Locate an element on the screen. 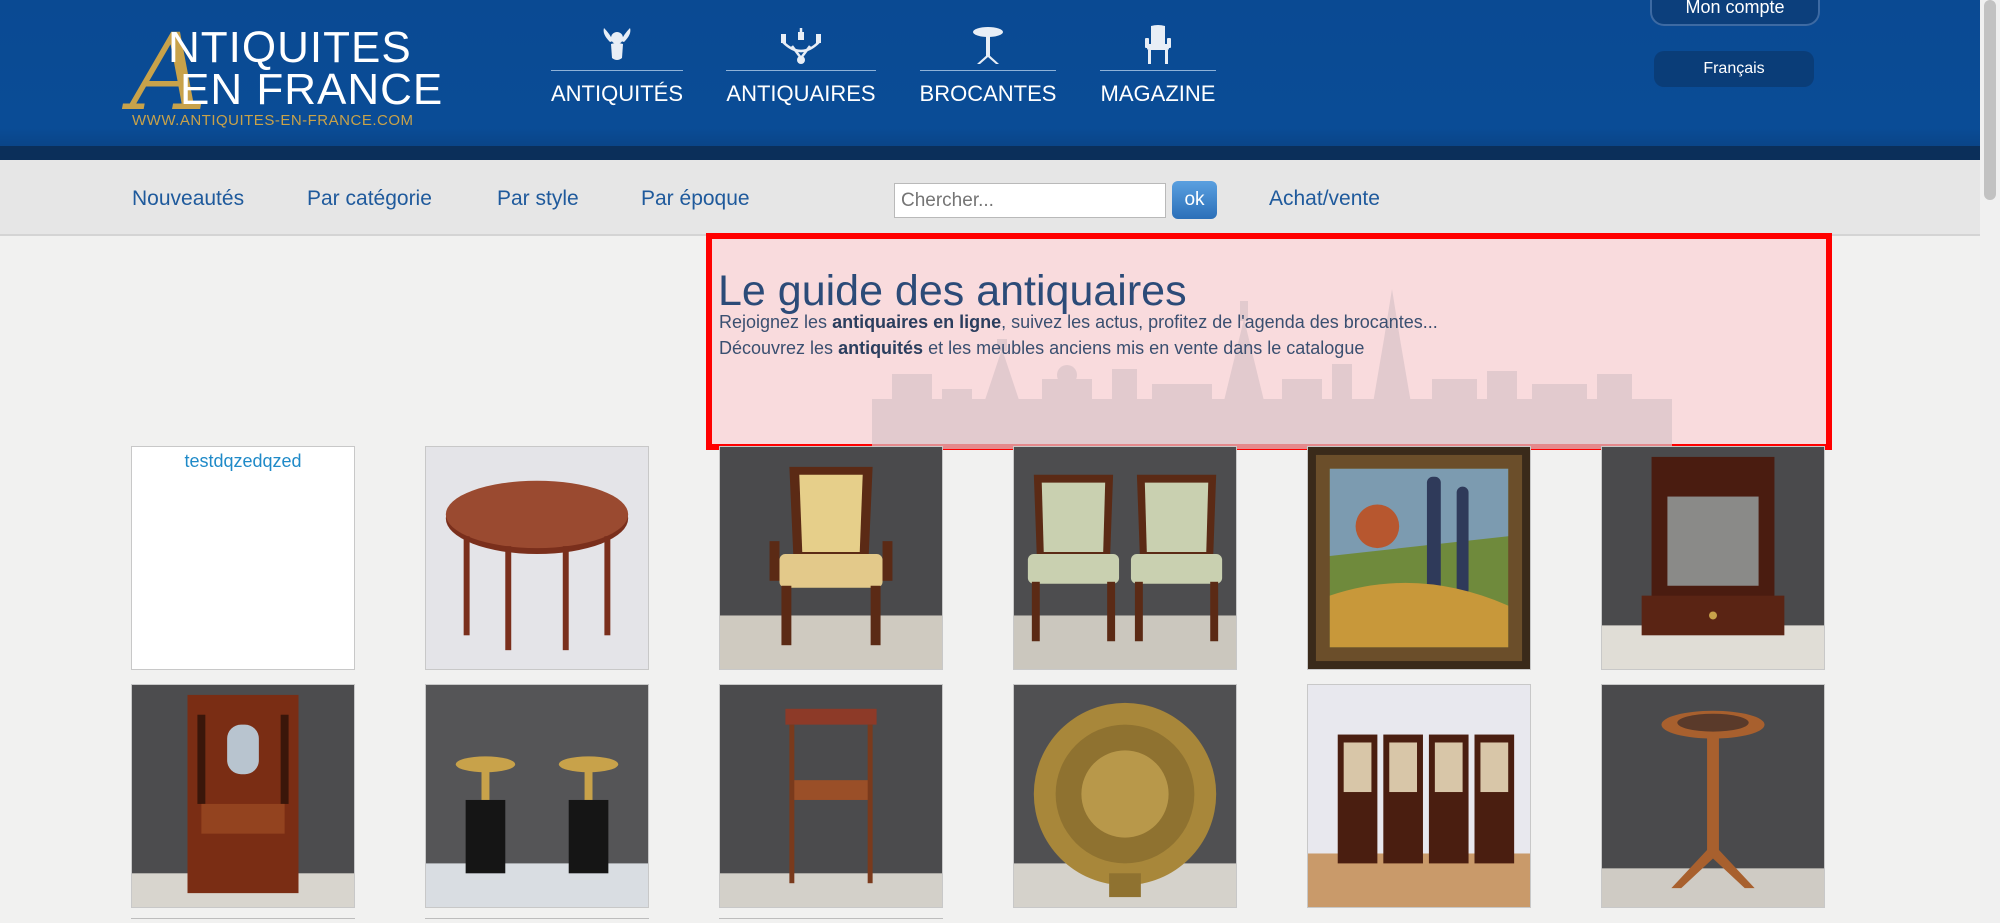  pedestal-table-photo is located at coordinates (1713, 796).